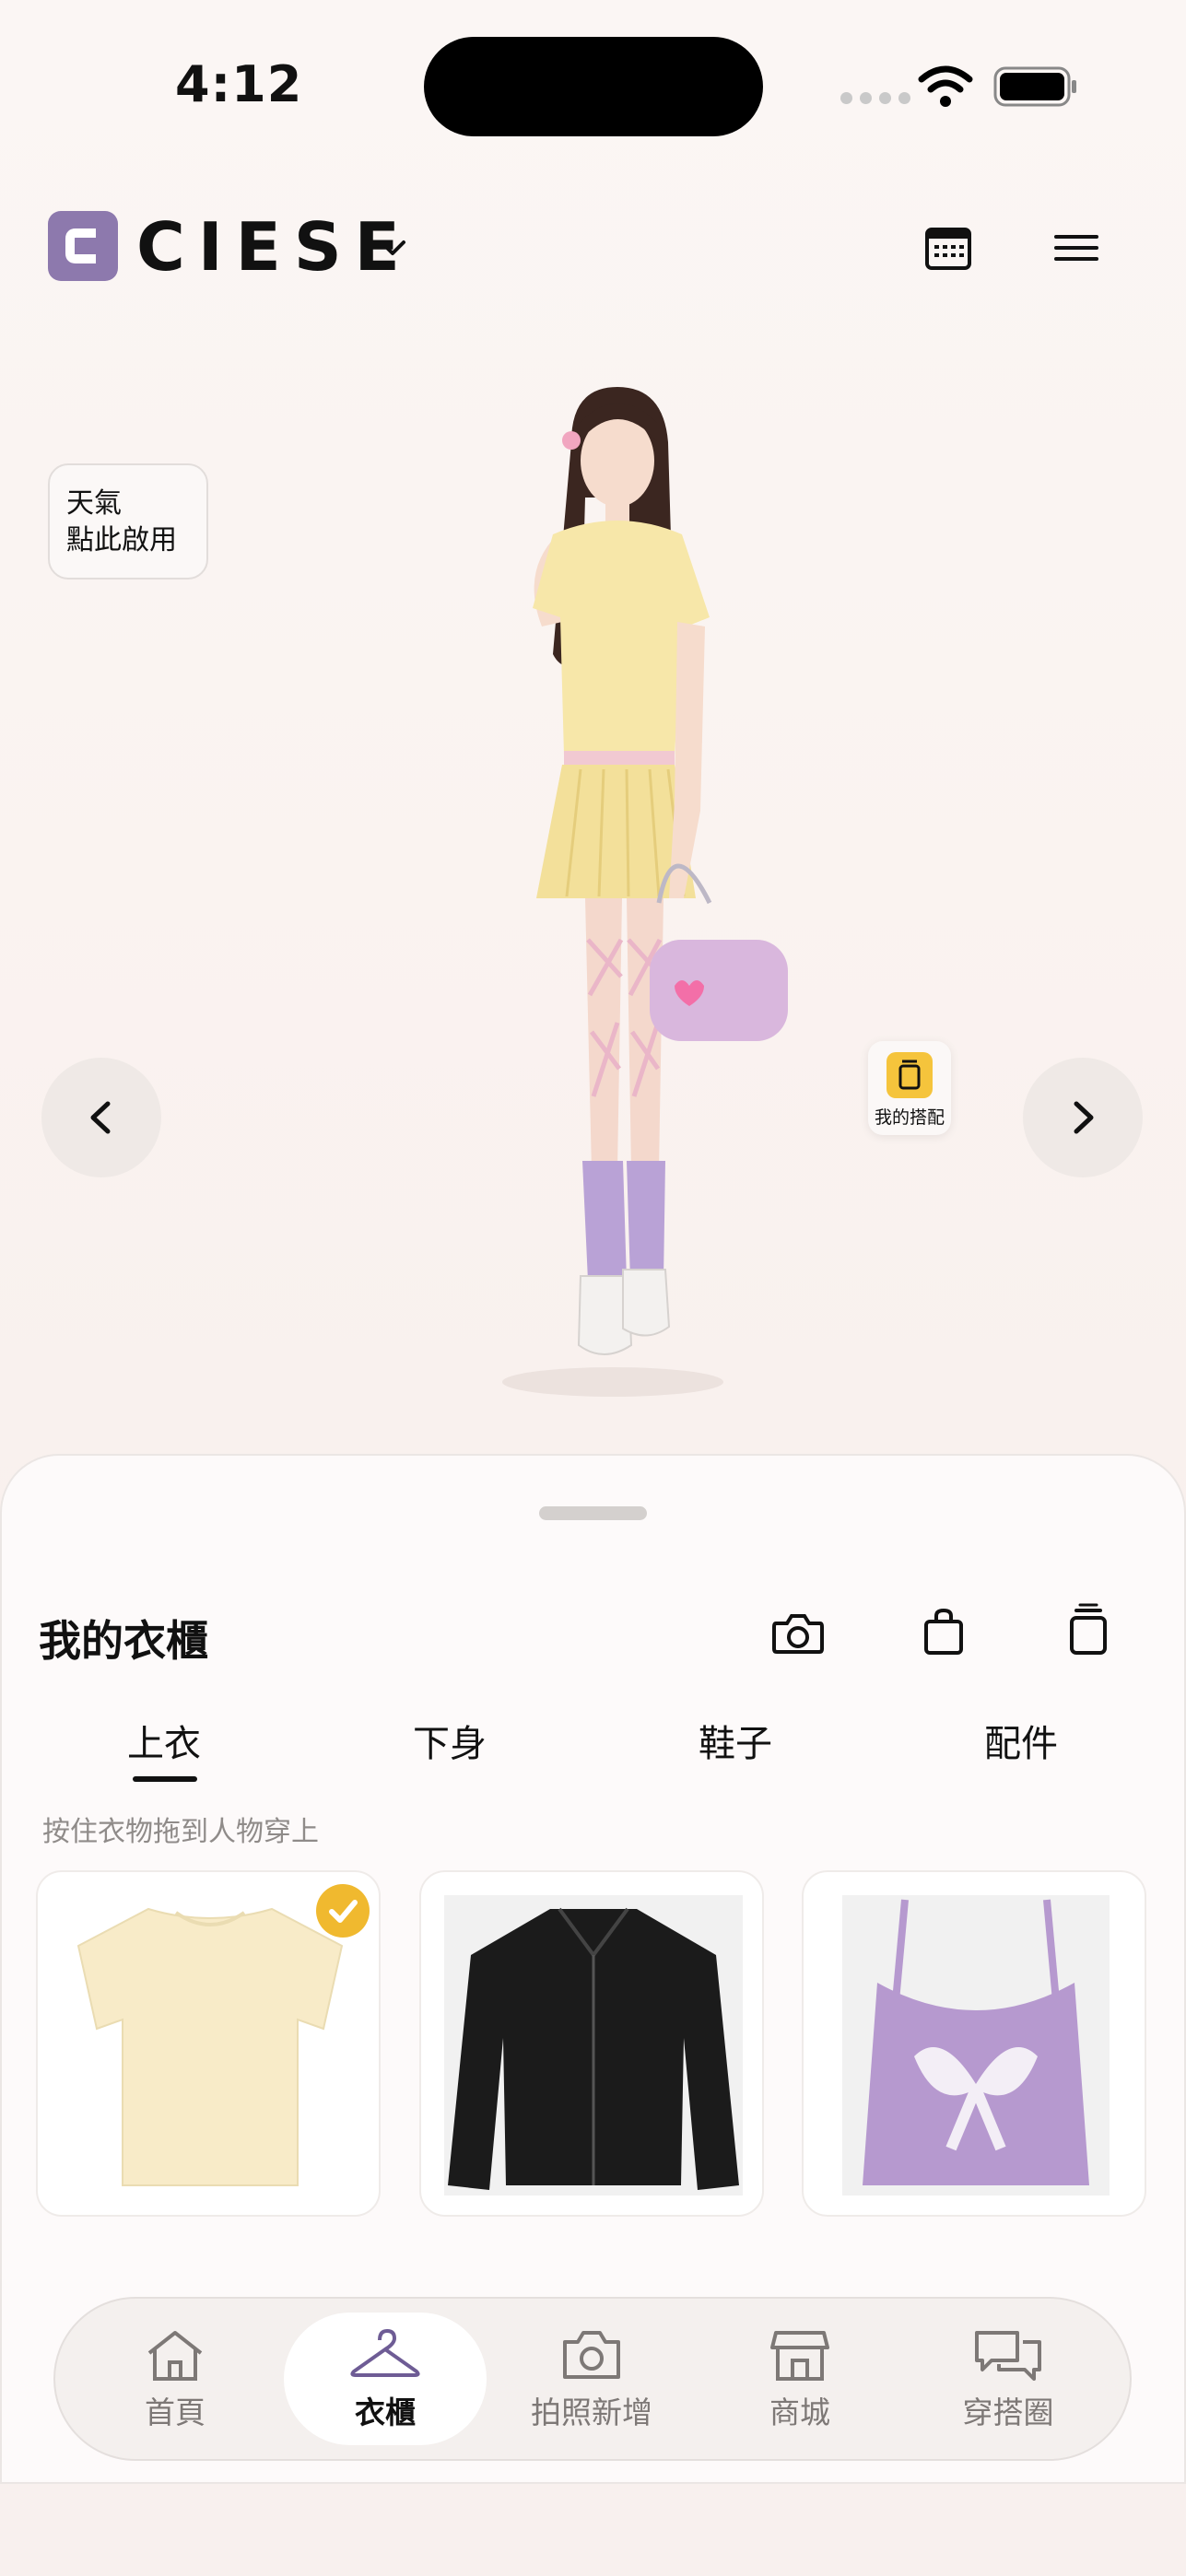  What do you see at coordinates (945, 86) in the screenshot?
I see `wifi-icon` at bounding box center [945, 86].